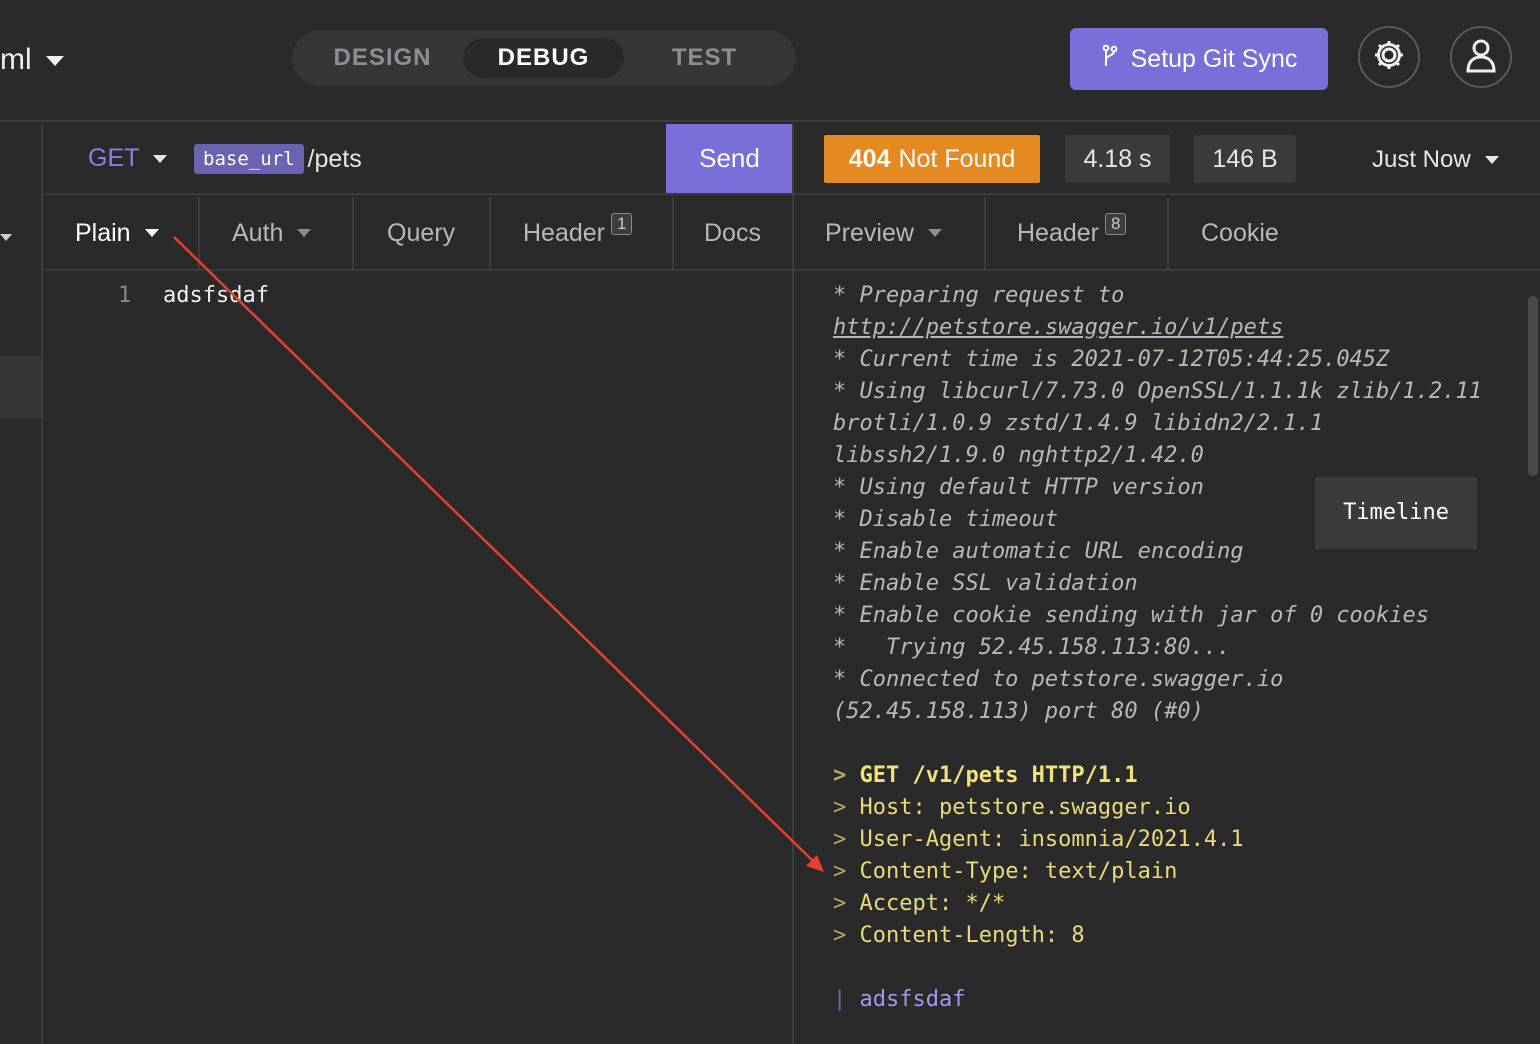  I want to click on status-code: 404, so click(869, 158).